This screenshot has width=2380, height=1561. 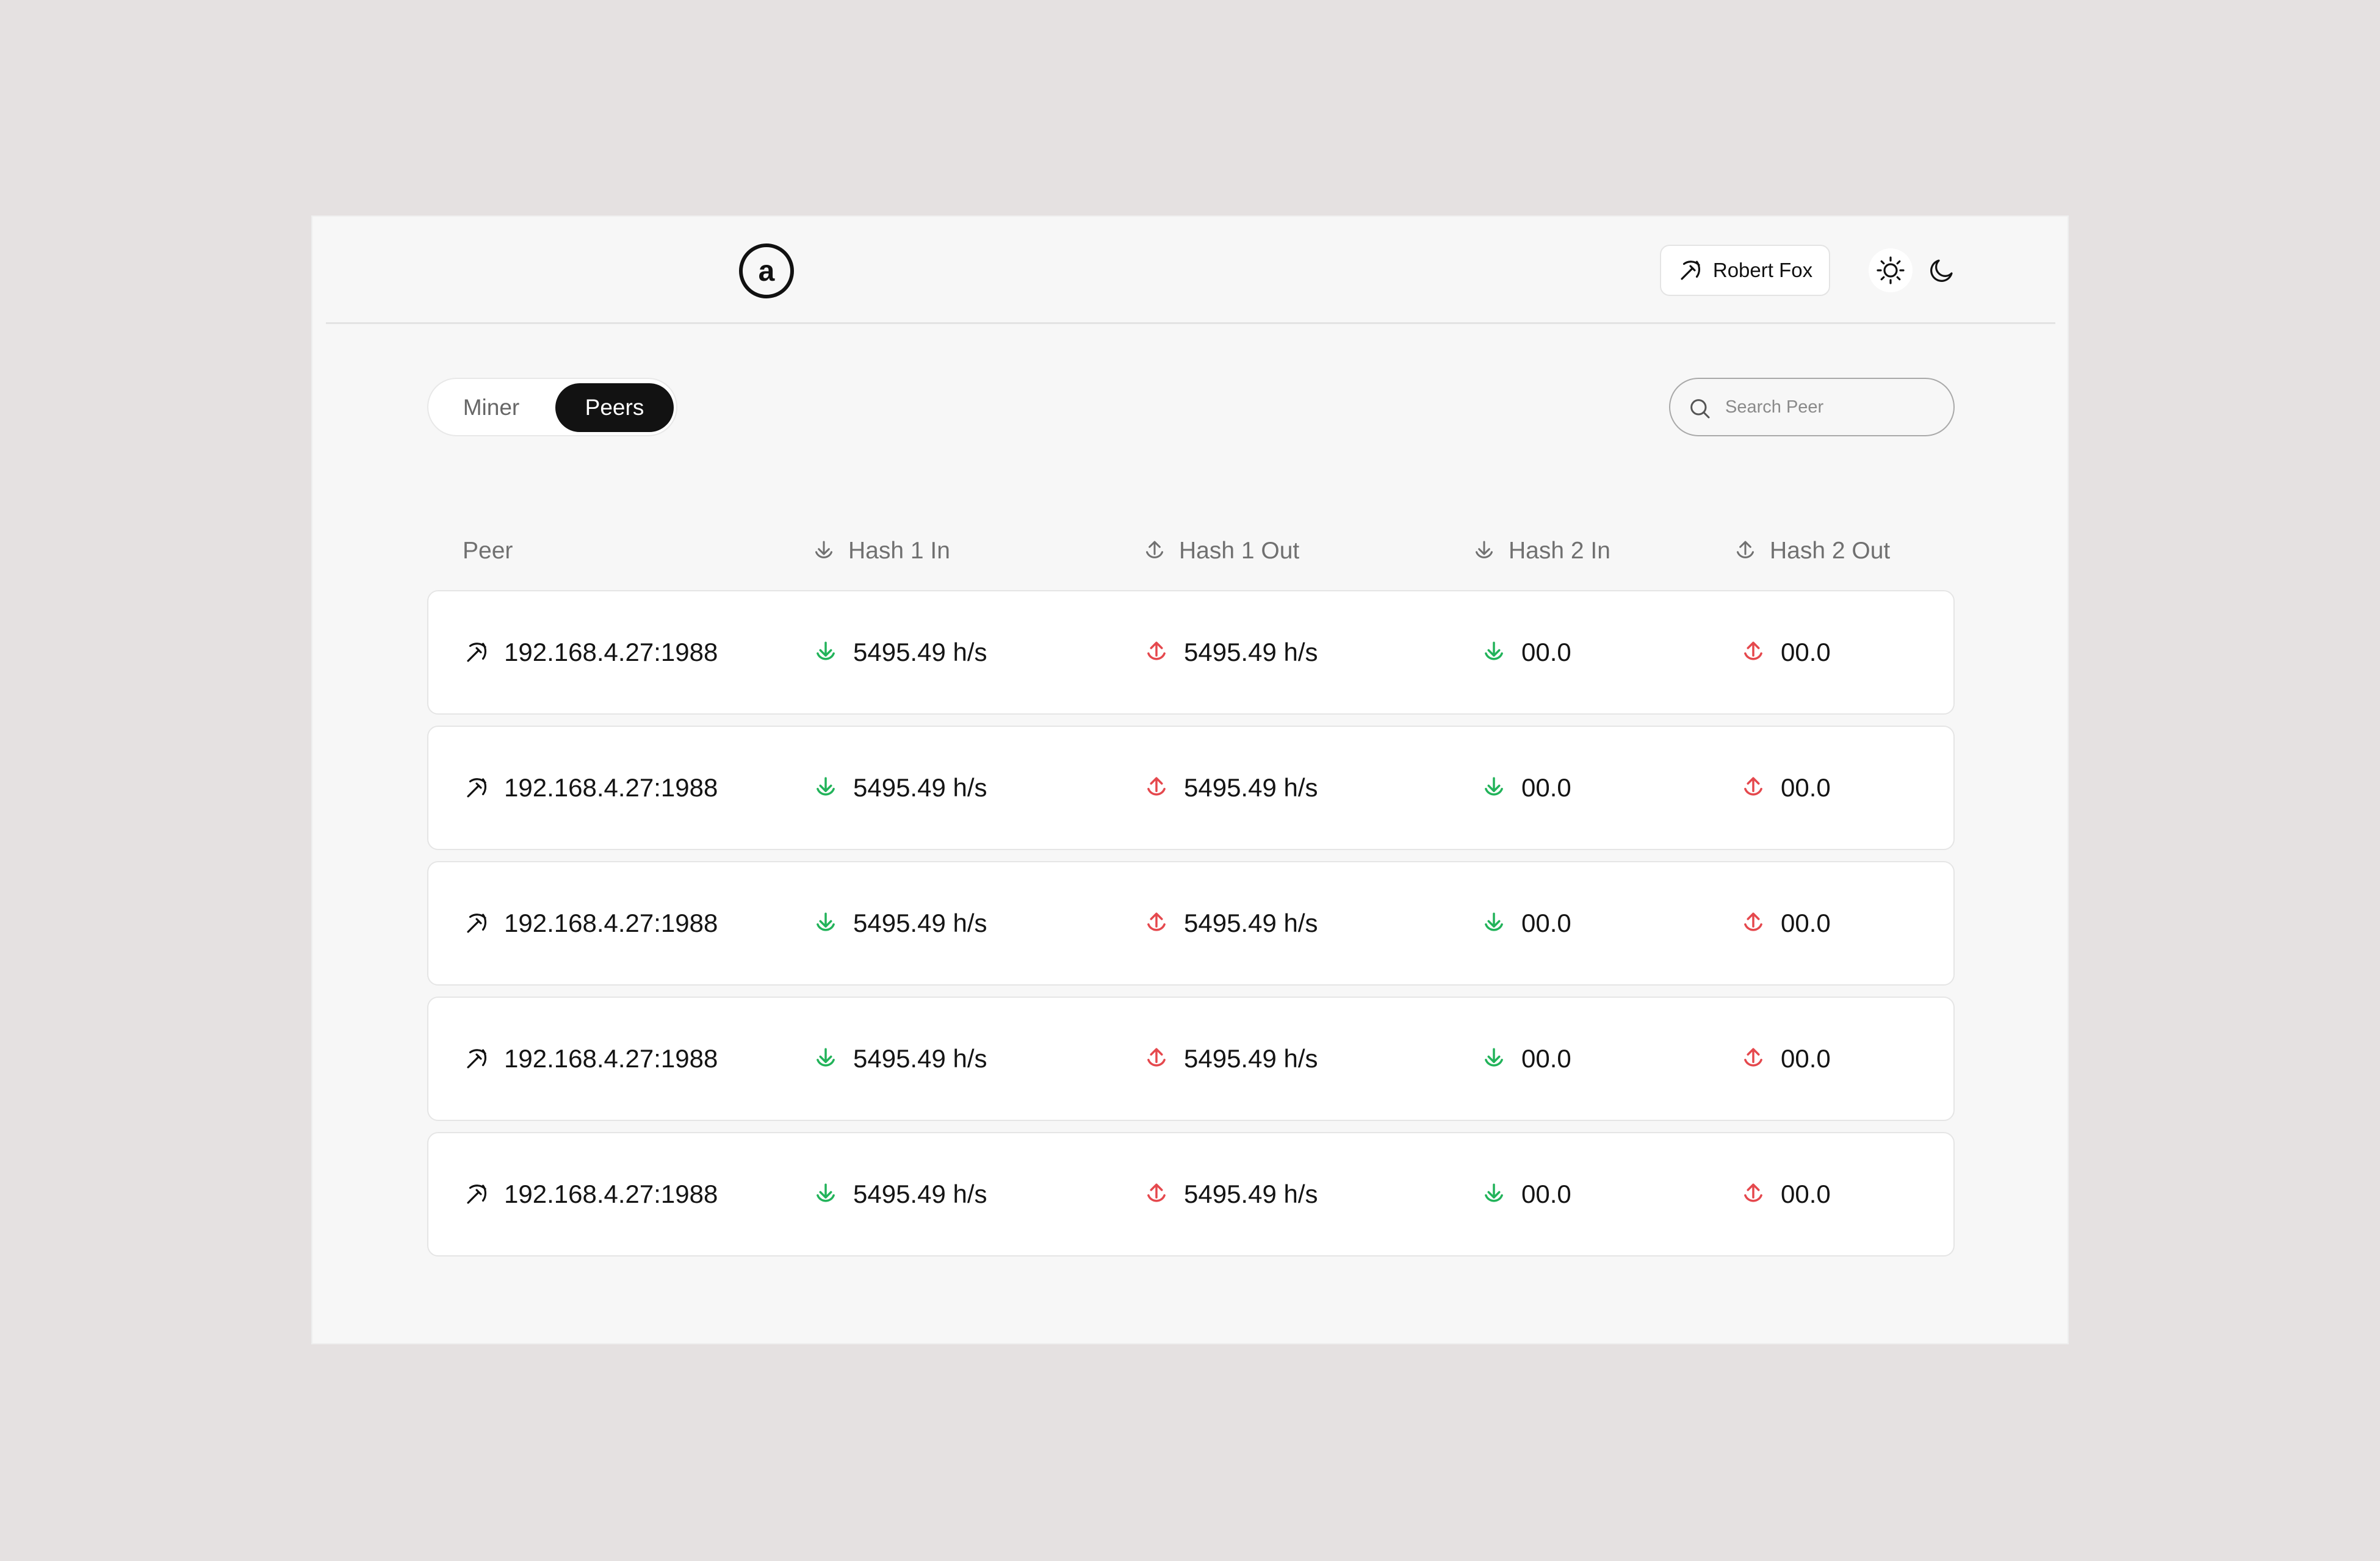 What do you see at coordinates (1762, 270) in the screenshot?
I see `user-name: Robert Fox` at bounding box center [1762, 270].